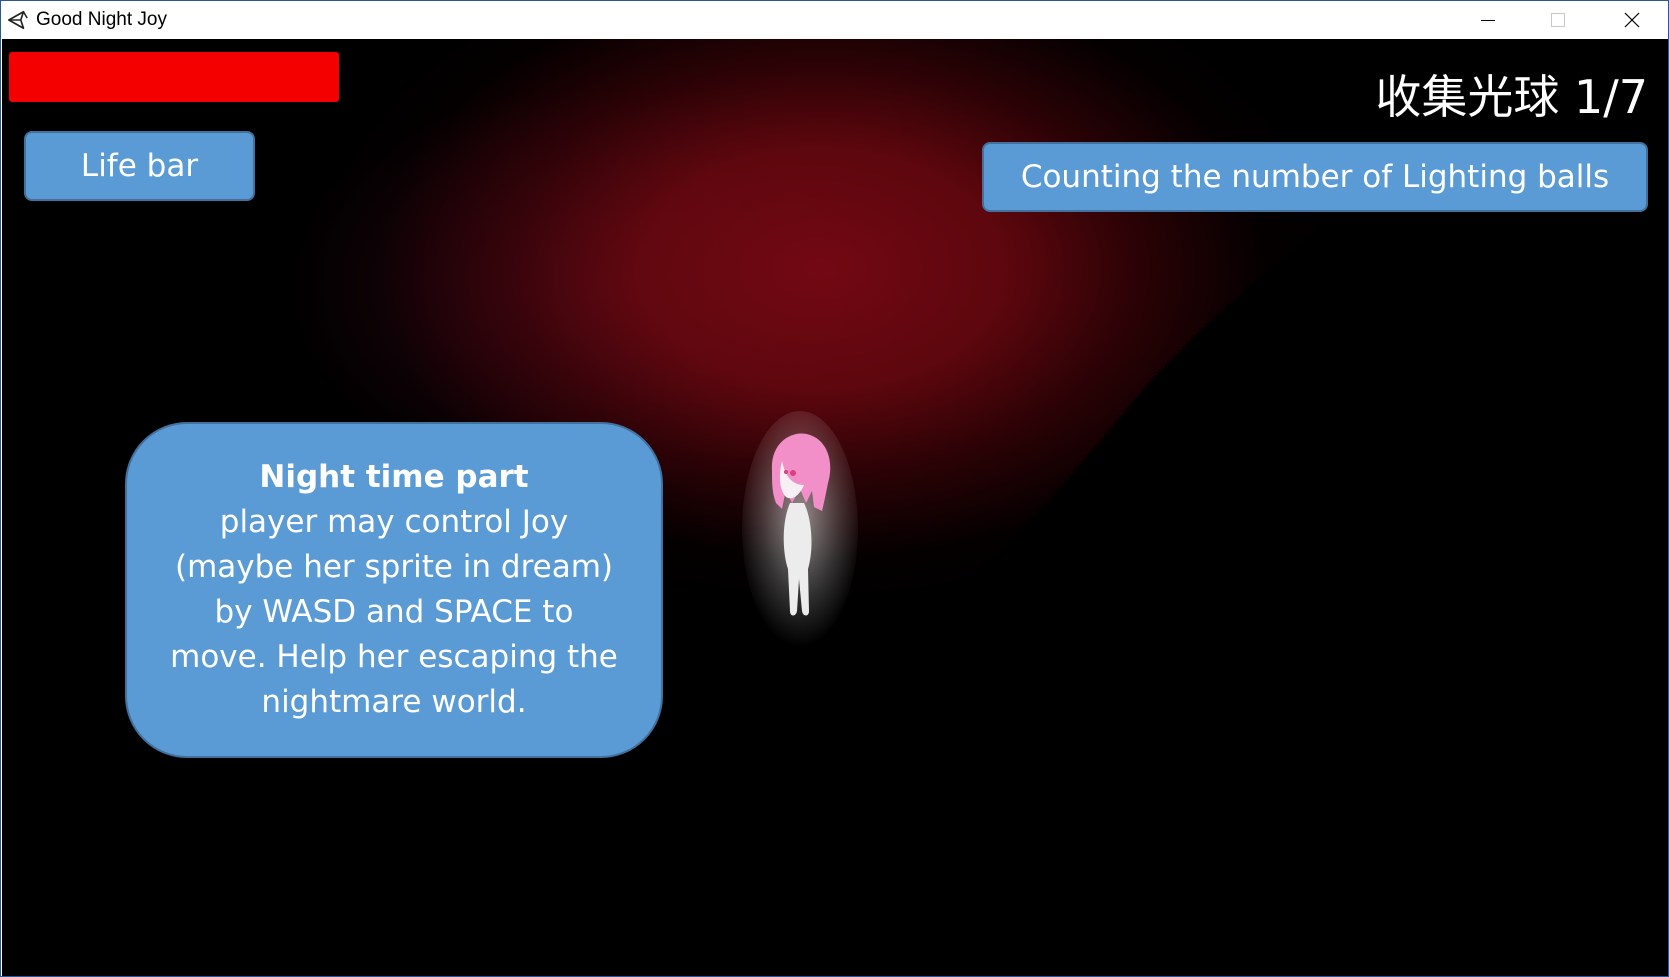 Image resolution: width=1669 pixels, height=977 pixels. I want to click on minimize-icon, so click(1488, 20).